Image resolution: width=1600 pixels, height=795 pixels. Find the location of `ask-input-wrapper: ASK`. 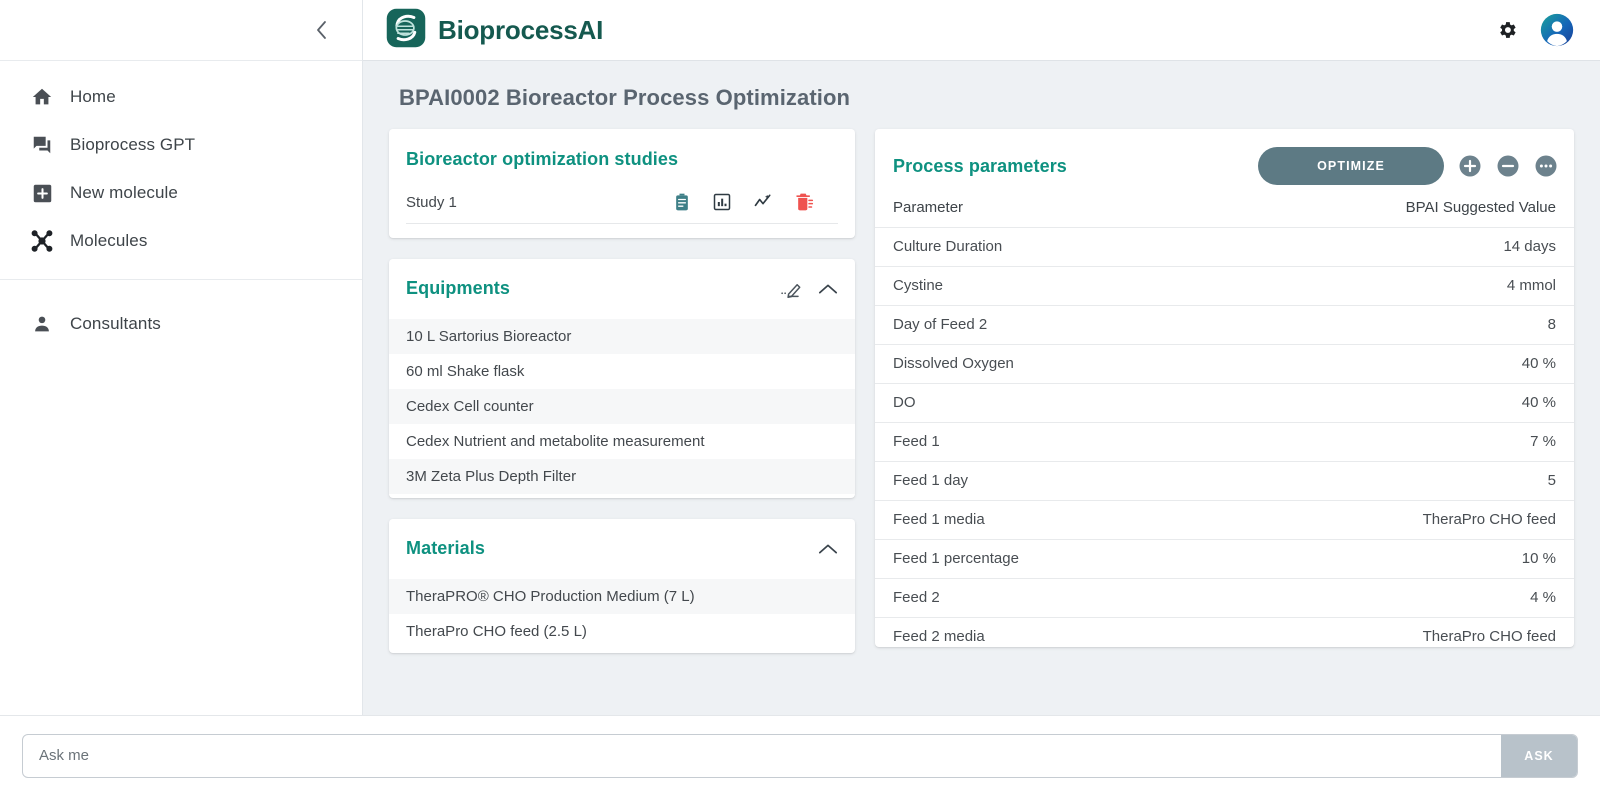

ask-input-wrapper: ASK is located at coordinates (800, 755).